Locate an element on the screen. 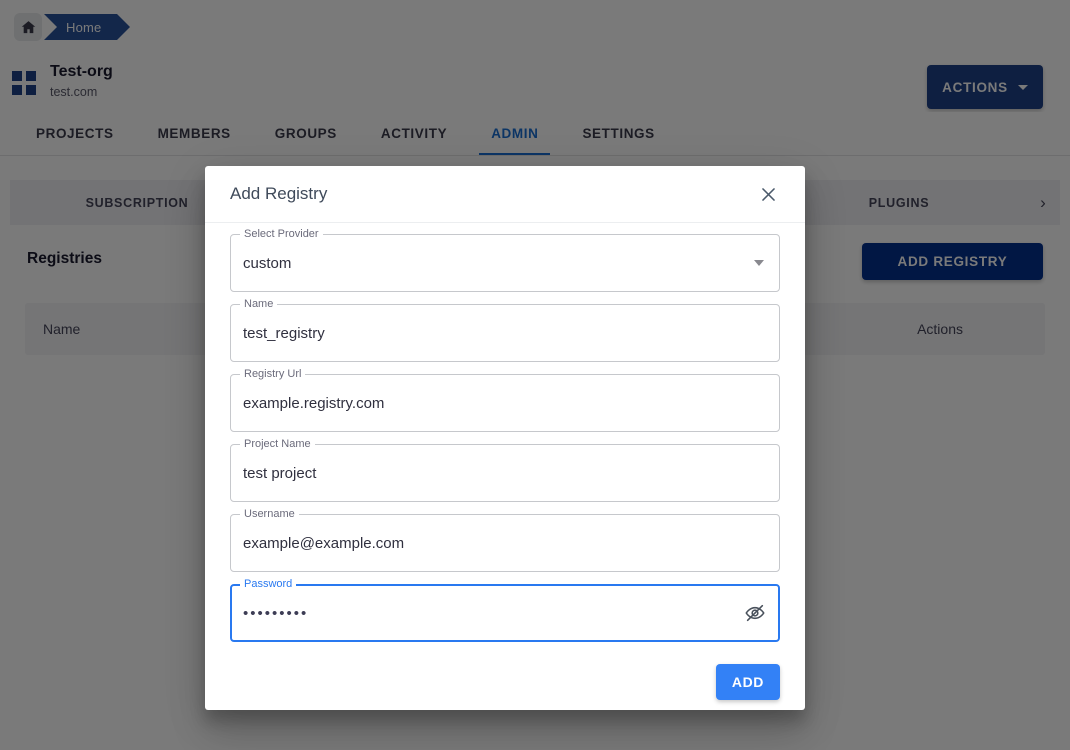 This screenshot has height=750, width=1070. dialog-footer: ADD is located at coordinates (505, 687).